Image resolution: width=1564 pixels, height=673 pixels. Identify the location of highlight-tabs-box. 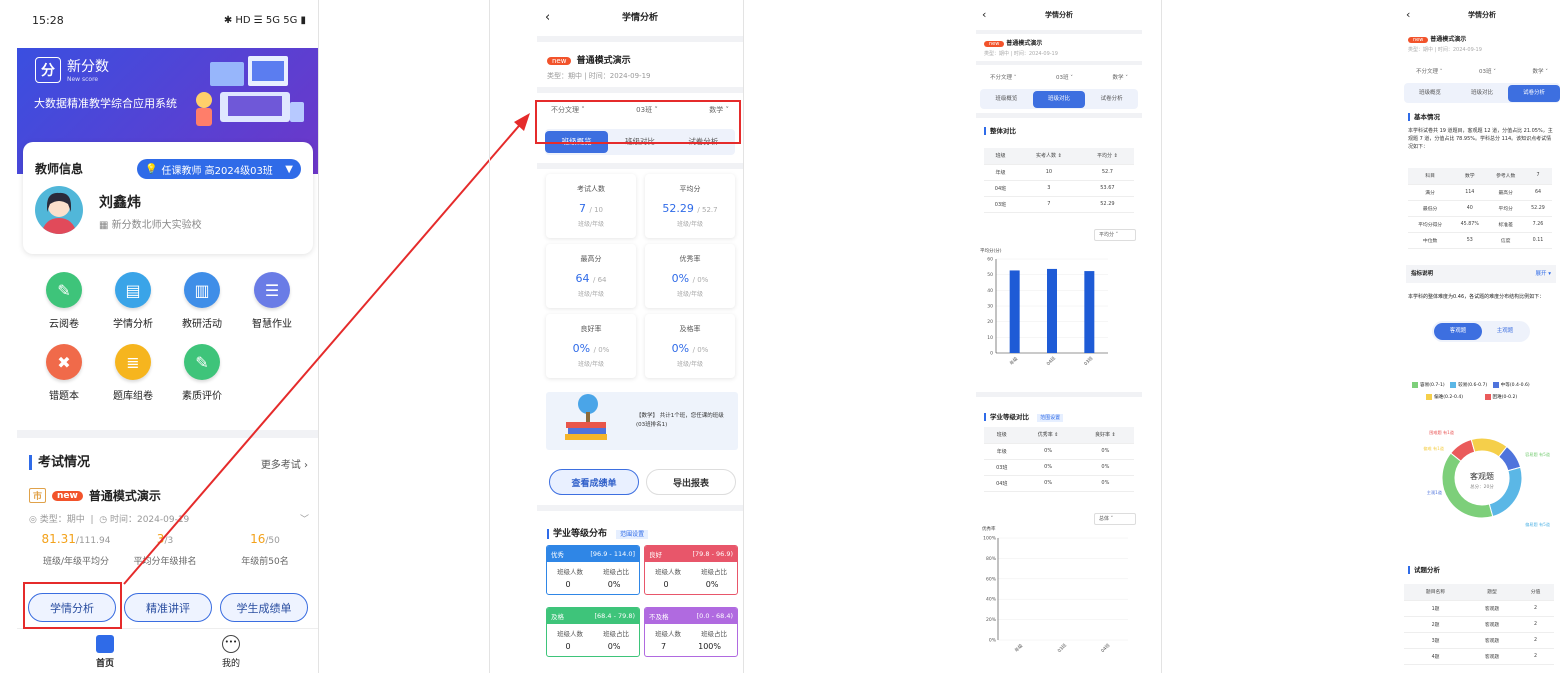
(638, 122).